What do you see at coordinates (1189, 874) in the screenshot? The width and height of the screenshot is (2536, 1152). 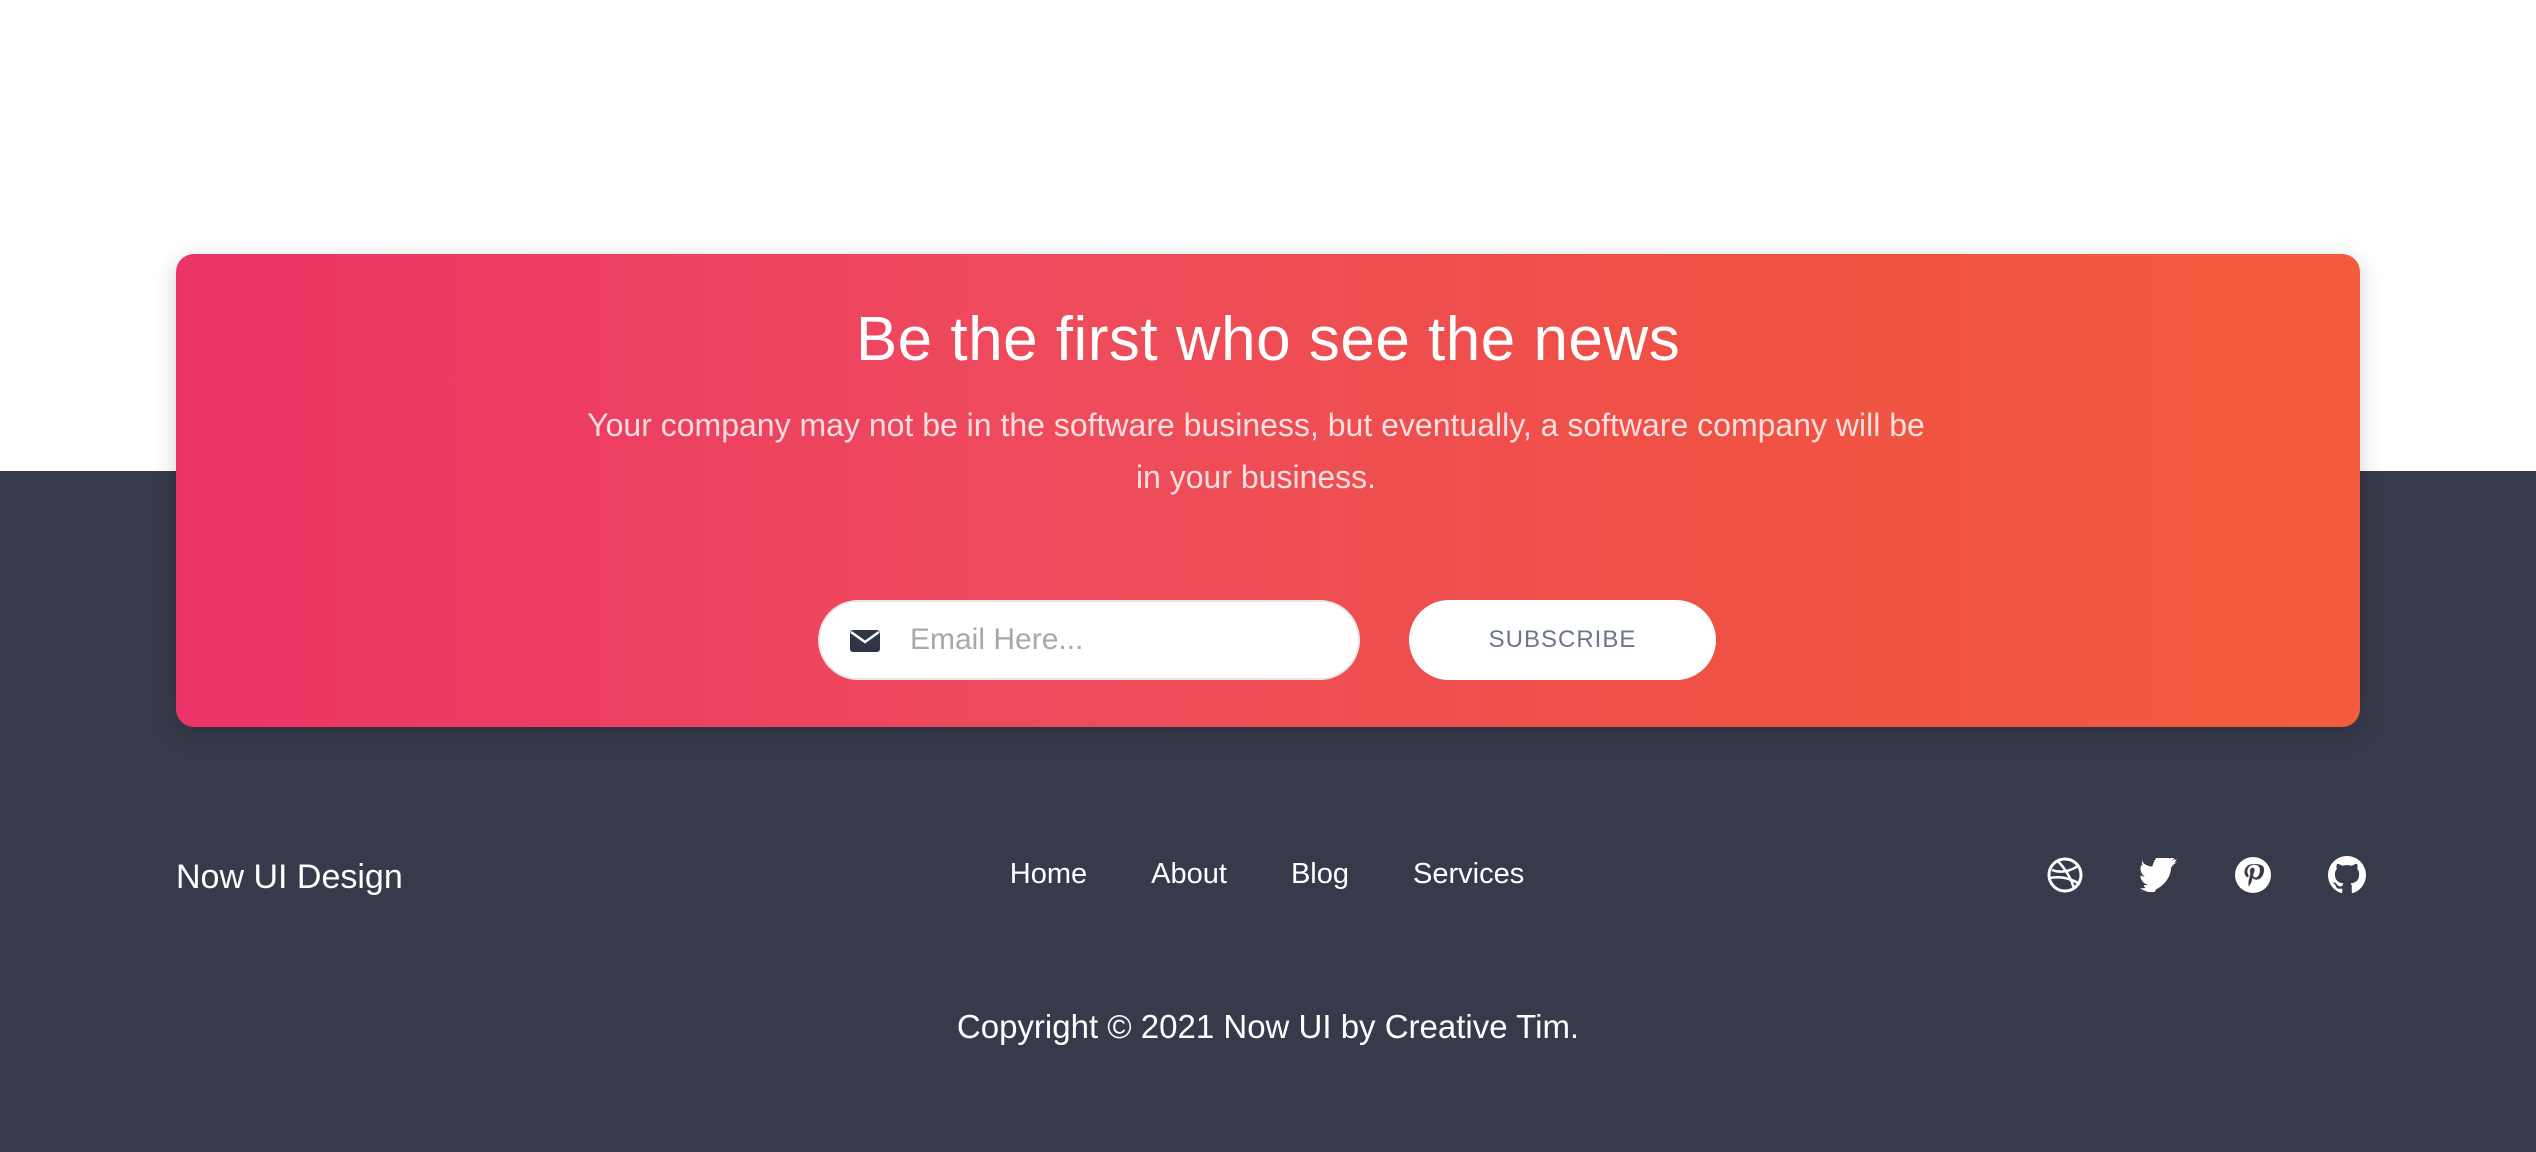 I see `nav-link-about: About` at bounding box center [1189, 874].